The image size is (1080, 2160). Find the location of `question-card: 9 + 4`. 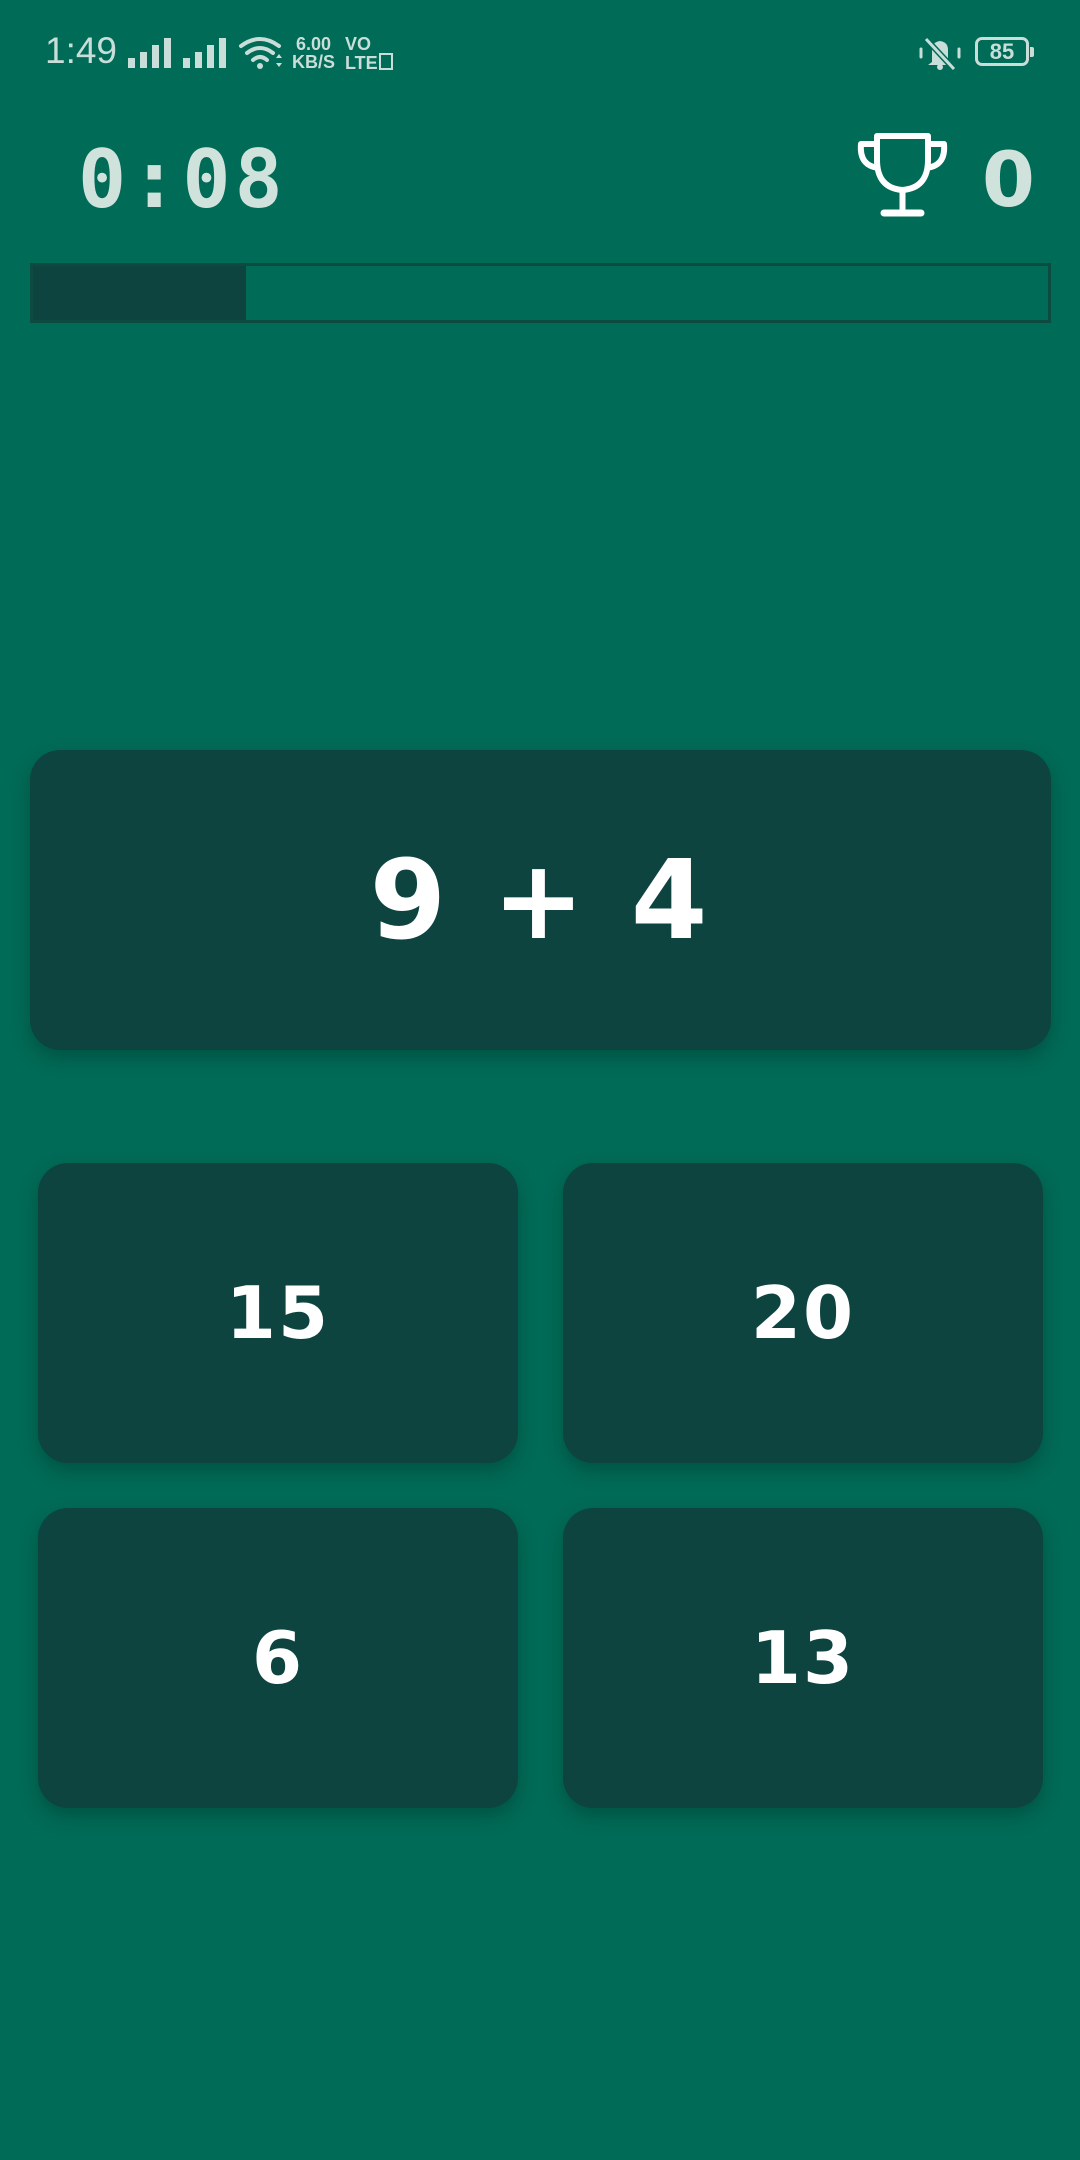

question-card: 9 + 4 is located at coordinates (540, 900).